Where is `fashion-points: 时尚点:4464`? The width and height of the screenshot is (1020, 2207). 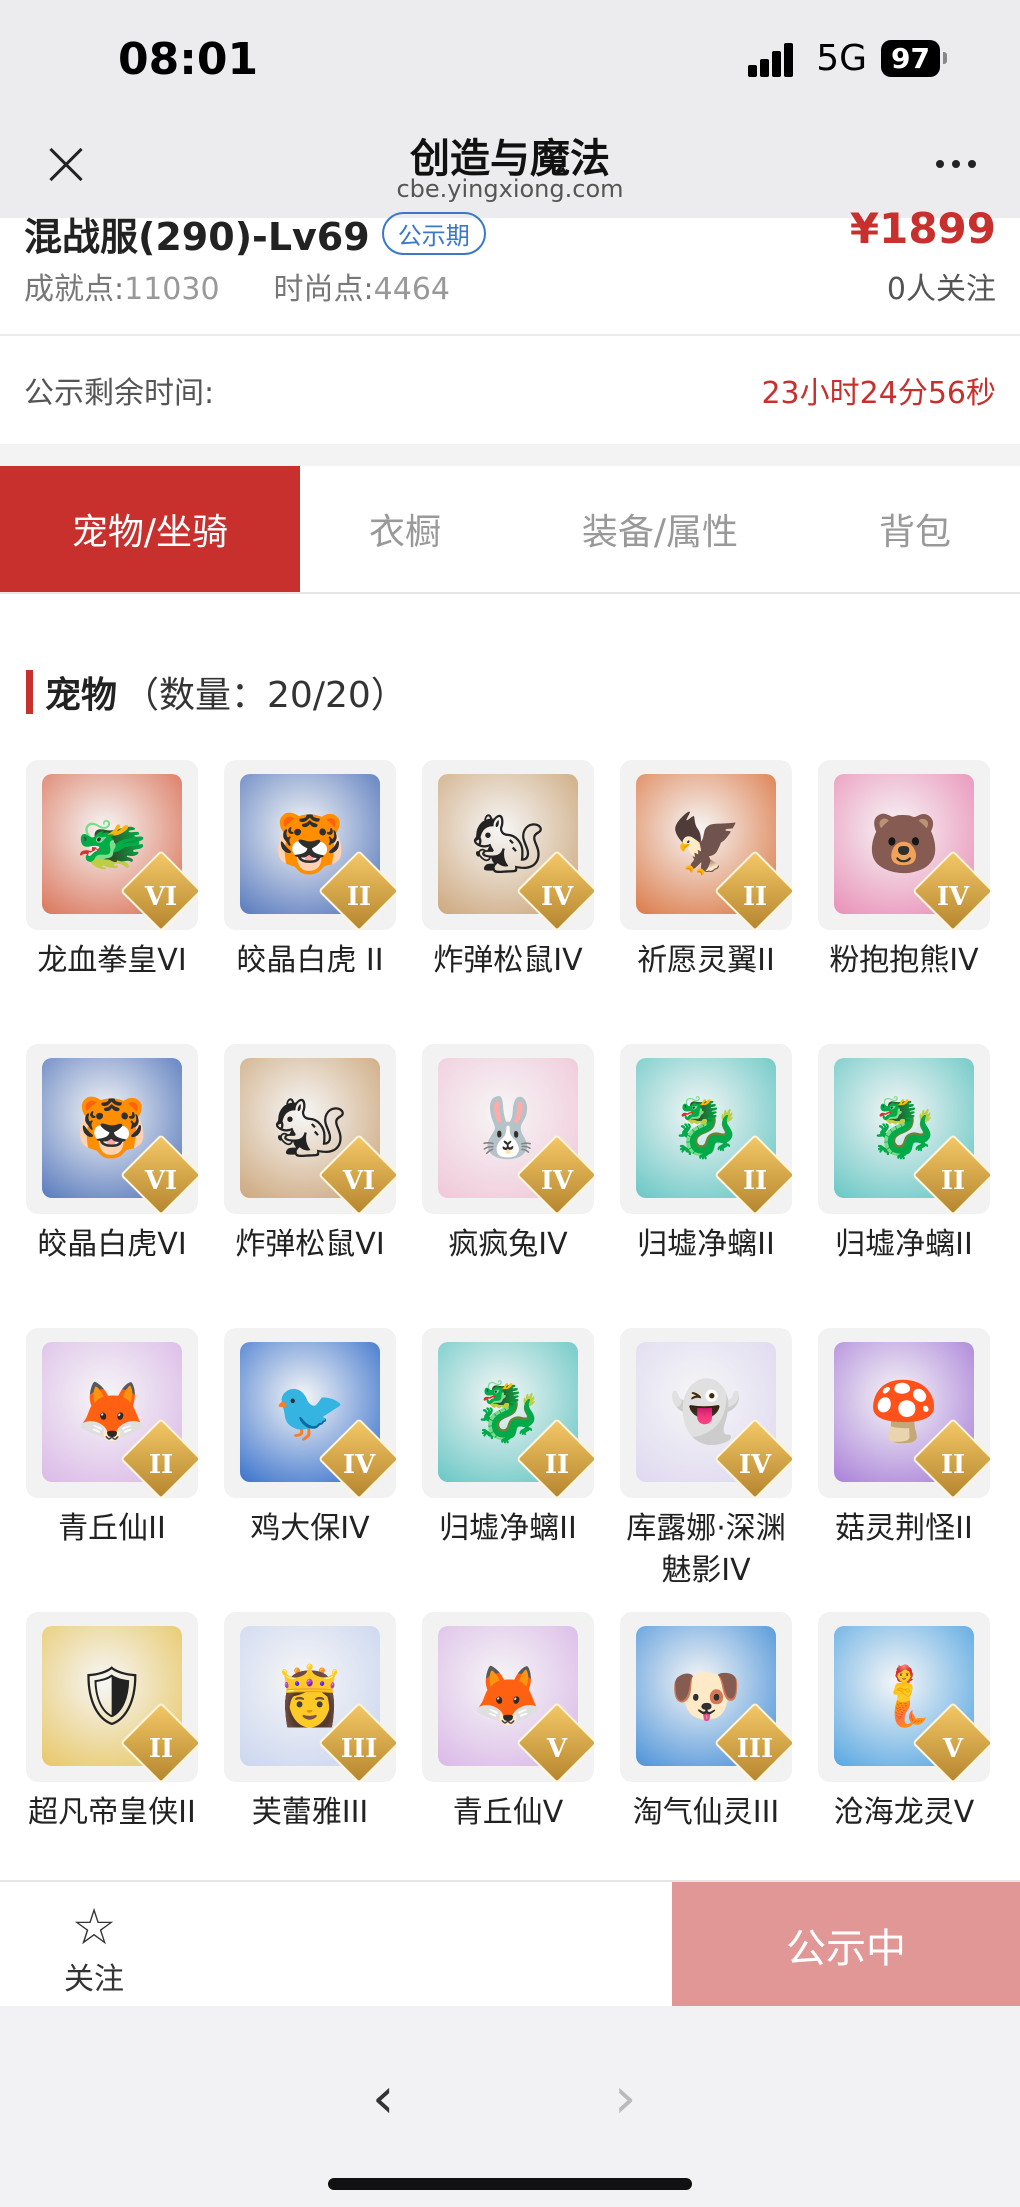
fashion-points: 时尚点:4464 is located at coordinates (362, 289).